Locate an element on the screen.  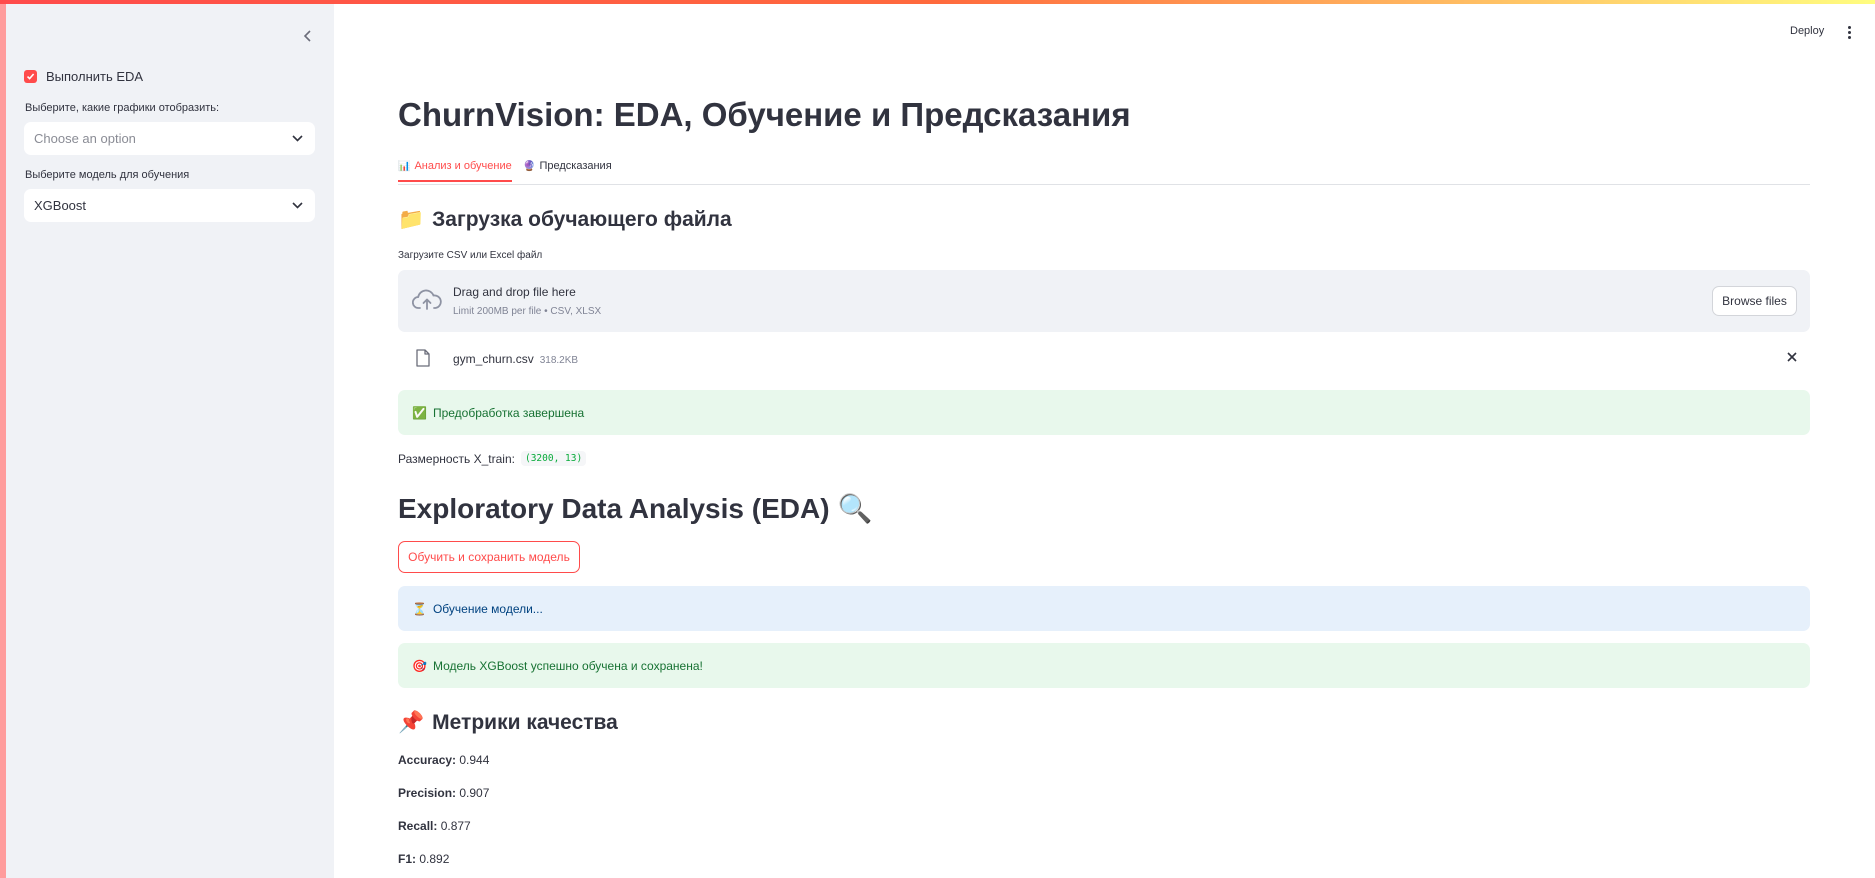
metric-name: Recall: is located at coordinates (418, 826).